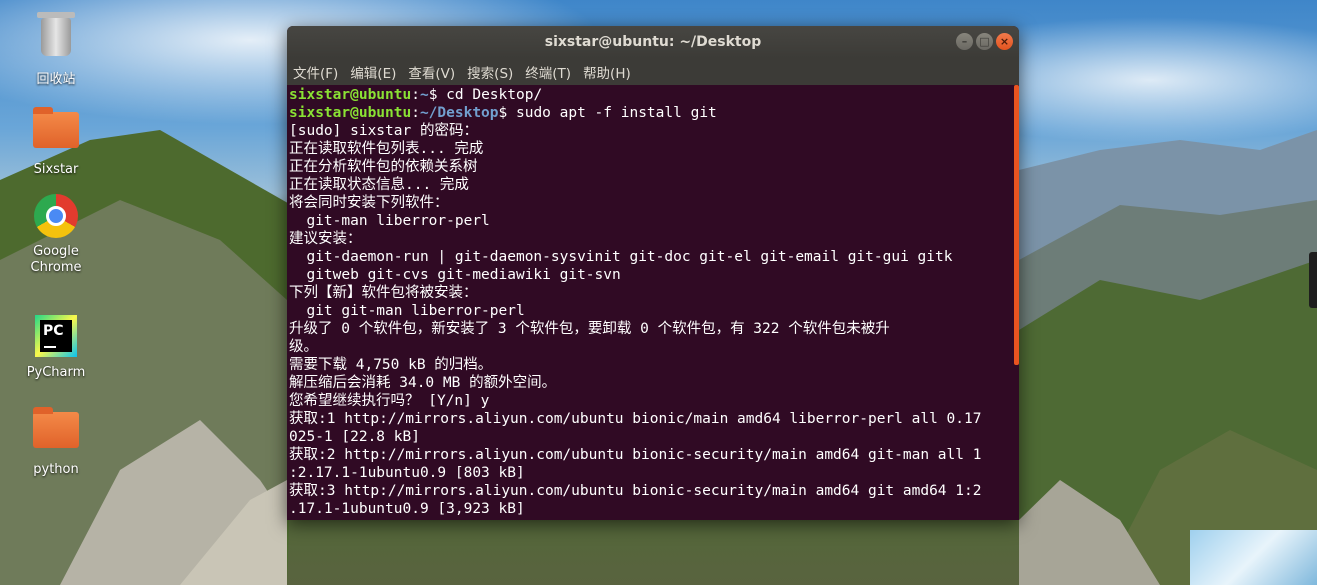 Image resolution: width=1317 pixels, height=585 pixels. What do you see at coordinates (56, 39) in the screenshot?
I see `trash-icon` at bounding box center [56, 39].